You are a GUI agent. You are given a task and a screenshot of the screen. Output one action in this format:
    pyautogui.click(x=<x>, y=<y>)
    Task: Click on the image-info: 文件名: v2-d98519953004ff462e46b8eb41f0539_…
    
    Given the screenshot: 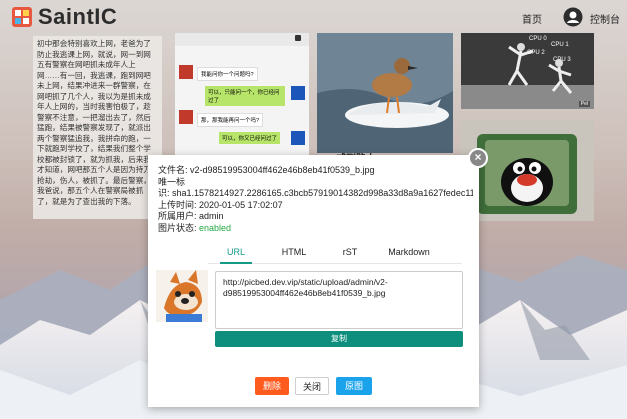 What is the action you would take?
    pyautogui.click(x=315, y=199)
    